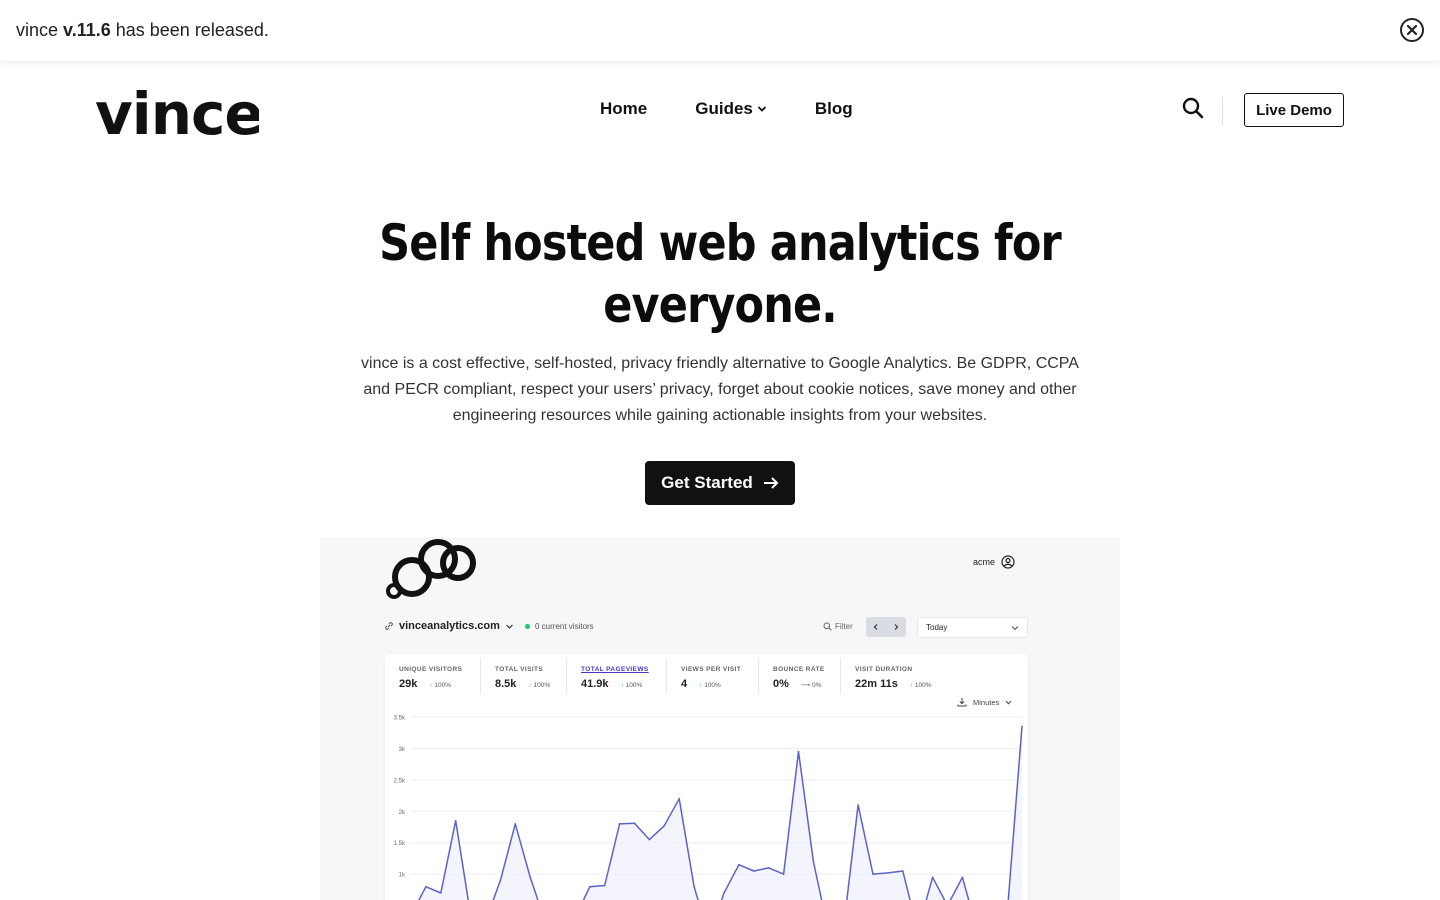 Image resolution: width=1440 pixels, height=900 pixels. Describe the element at coordinates (720, 274) in the screenshot. I see `hero-title: Self hosted web analytics for everyone.` at that location.